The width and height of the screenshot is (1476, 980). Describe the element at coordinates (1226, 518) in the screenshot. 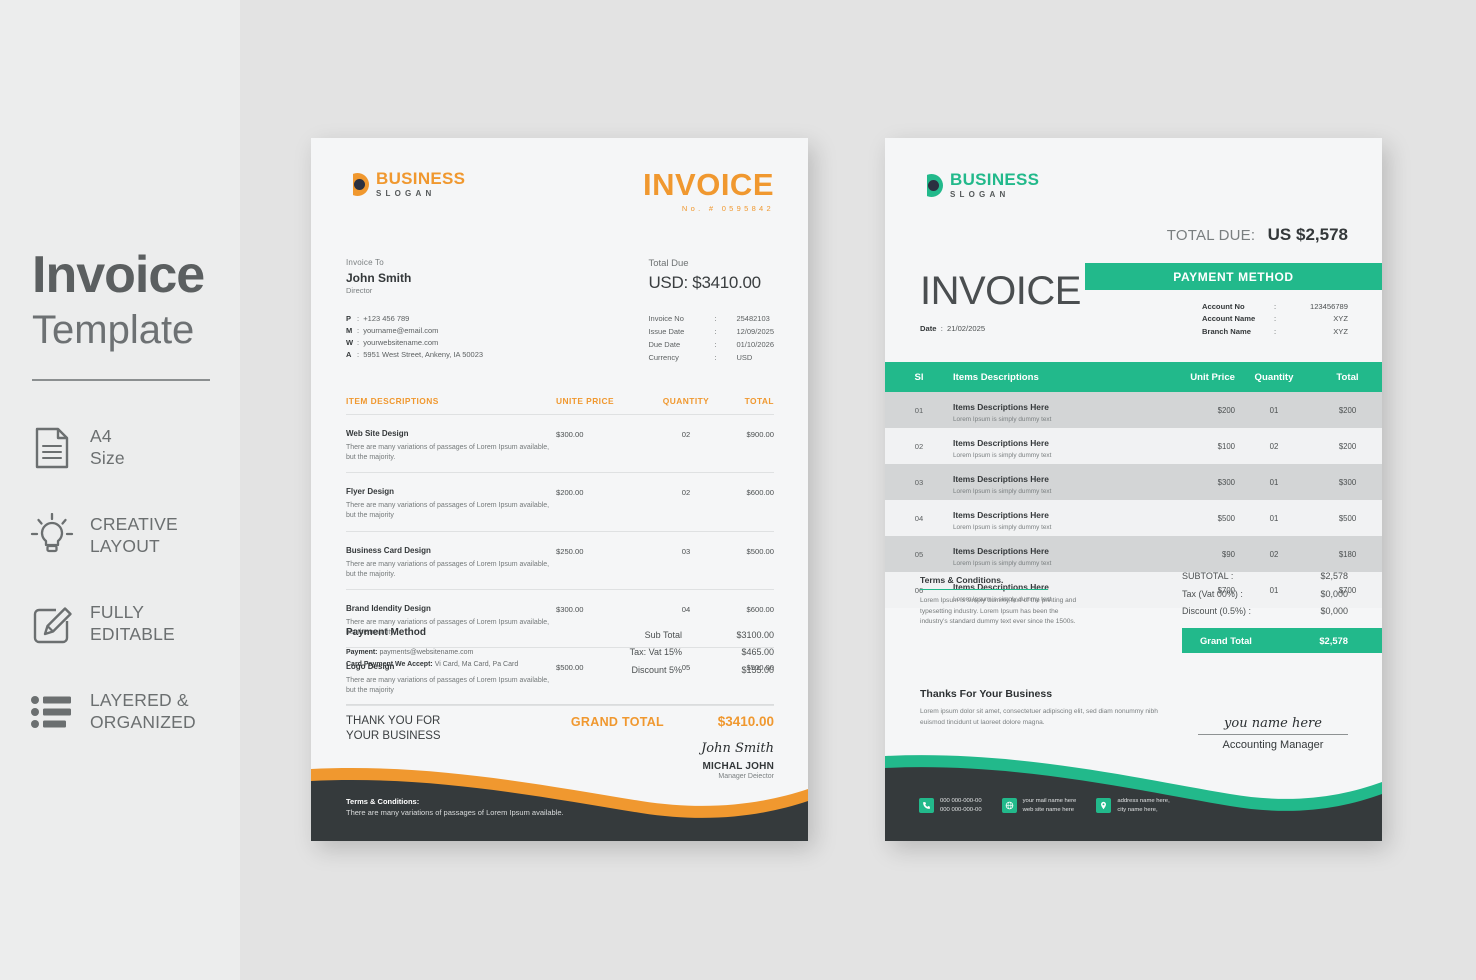

I see `row-price: $500` at that location.